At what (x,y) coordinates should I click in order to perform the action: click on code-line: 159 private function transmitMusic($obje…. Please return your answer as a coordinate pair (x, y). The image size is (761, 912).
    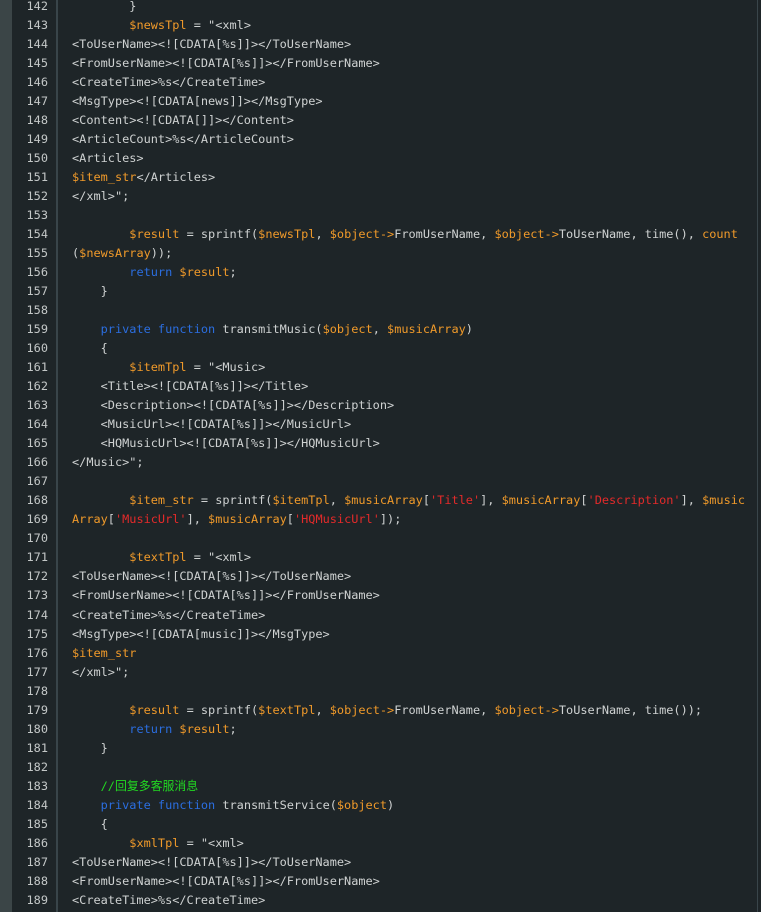
    Looking at the image, I should click on (380, 329).